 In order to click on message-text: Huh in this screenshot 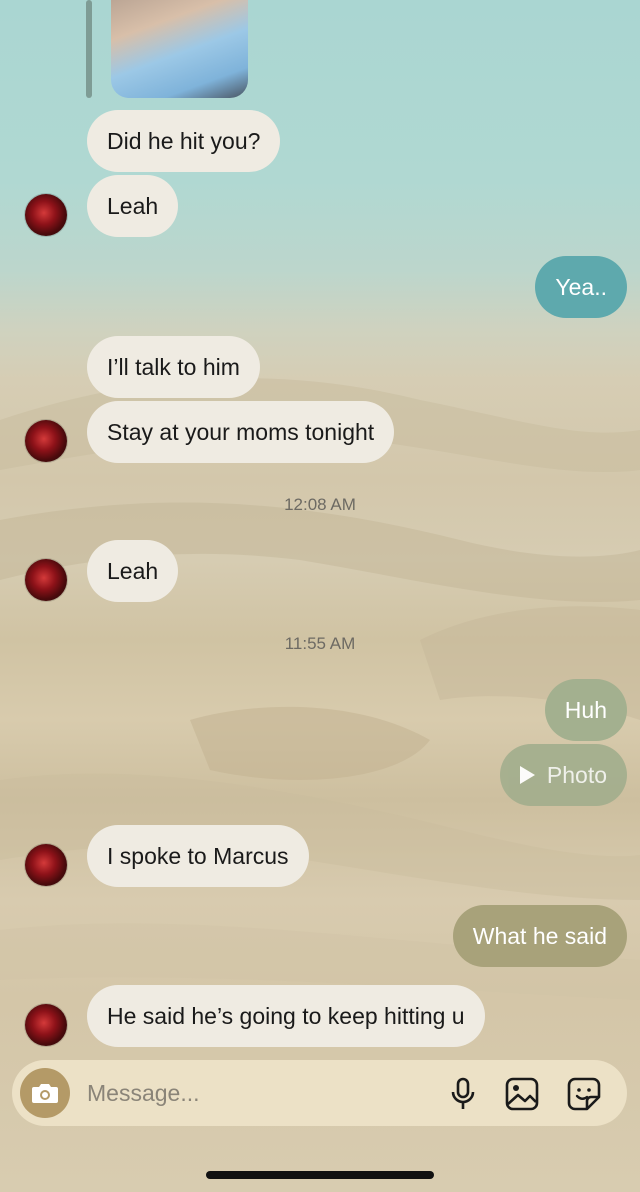, I will do `click(585, 709)`.